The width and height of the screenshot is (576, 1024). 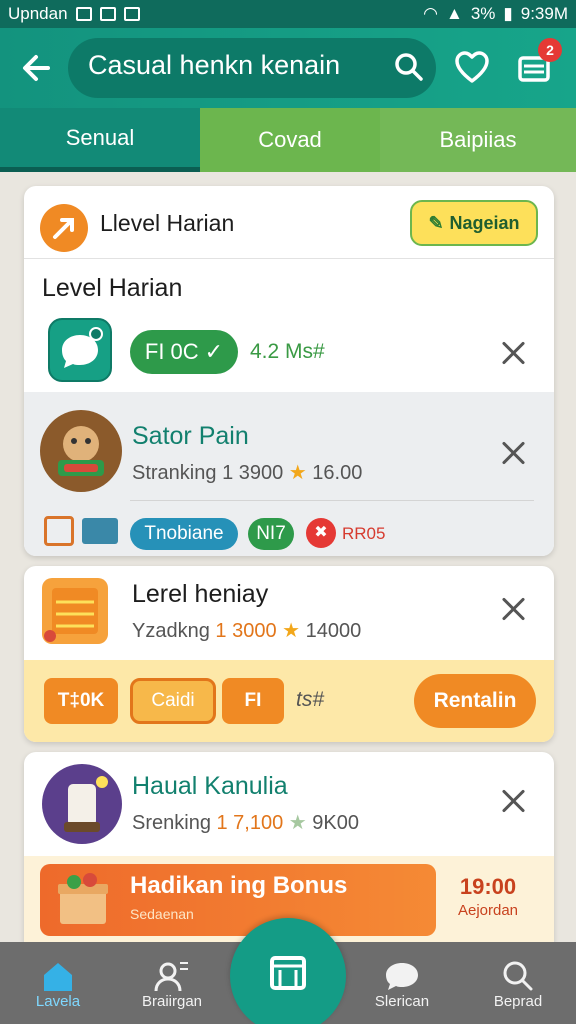 I want to click on tag-tnobiane: Tnobiane, so click(x=184, y=534).